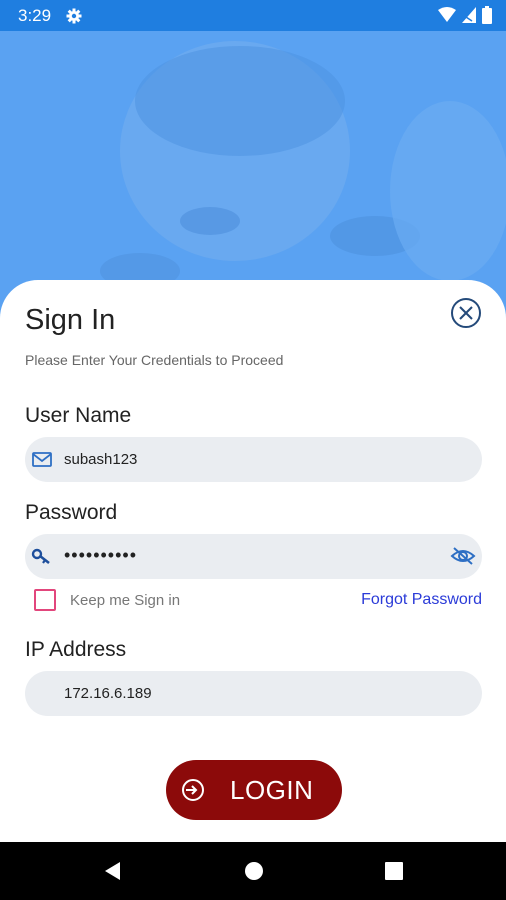  Describe the element at coordinates (463, 556) in the screenshot. I see `eye-off-icon` at that location.